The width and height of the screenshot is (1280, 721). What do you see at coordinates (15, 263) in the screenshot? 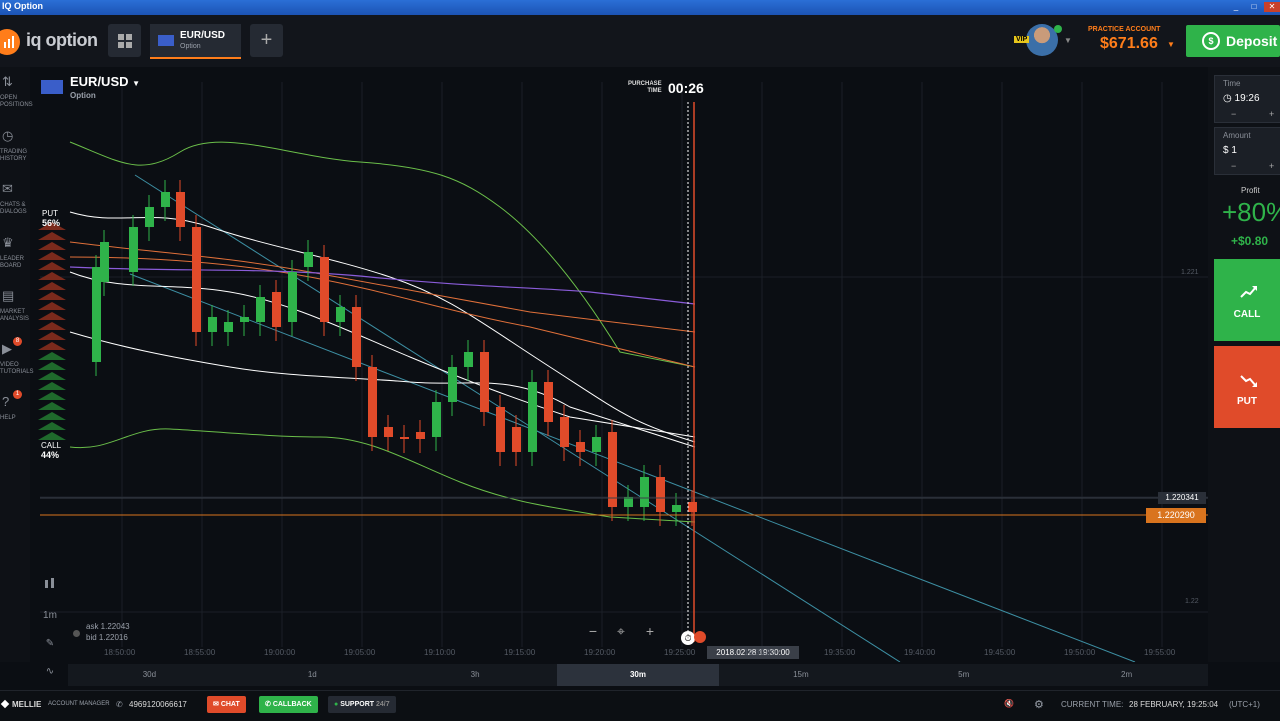
I see `sidebar-item-label: LEADER BOARD` at bounding box center [15, 263].